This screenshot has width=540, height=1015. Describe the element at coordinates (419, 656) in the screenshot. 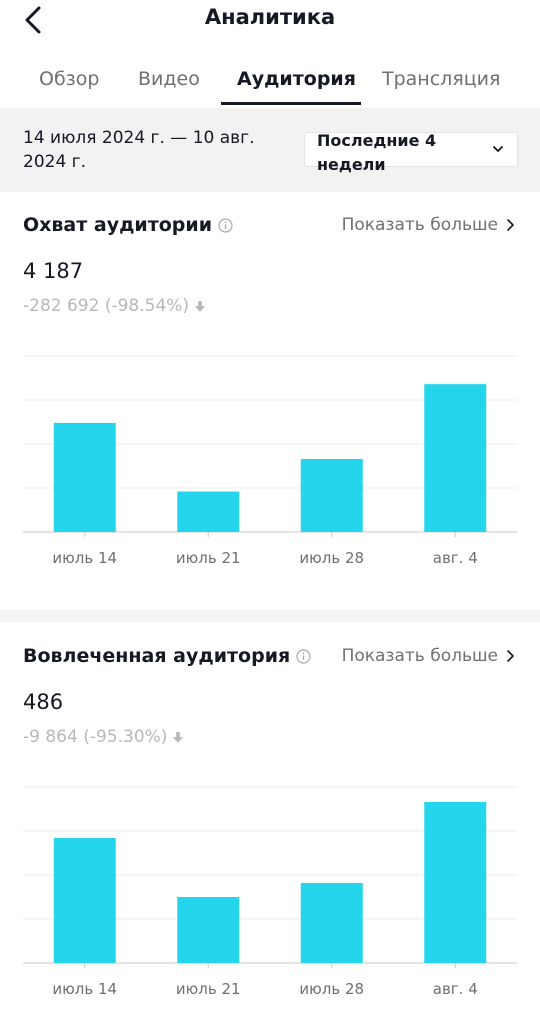

I see `engaged-show-more-label: Показать больше` at that location.